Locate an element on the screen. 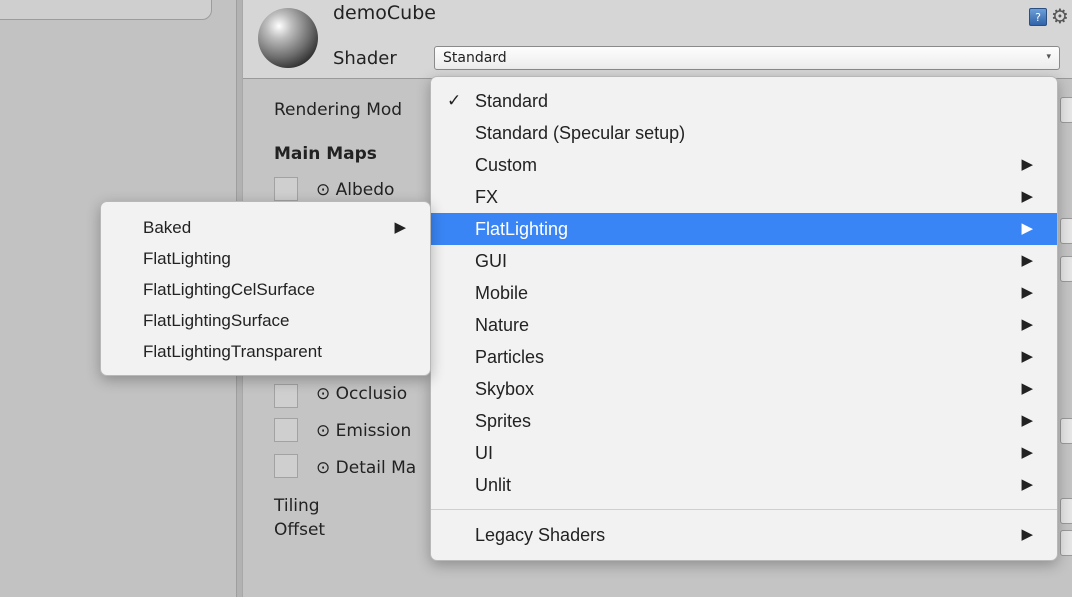 The height and width of the screenshot is (597, 1072). detail-mask-texture-slot is located at coordinates (286, 466).